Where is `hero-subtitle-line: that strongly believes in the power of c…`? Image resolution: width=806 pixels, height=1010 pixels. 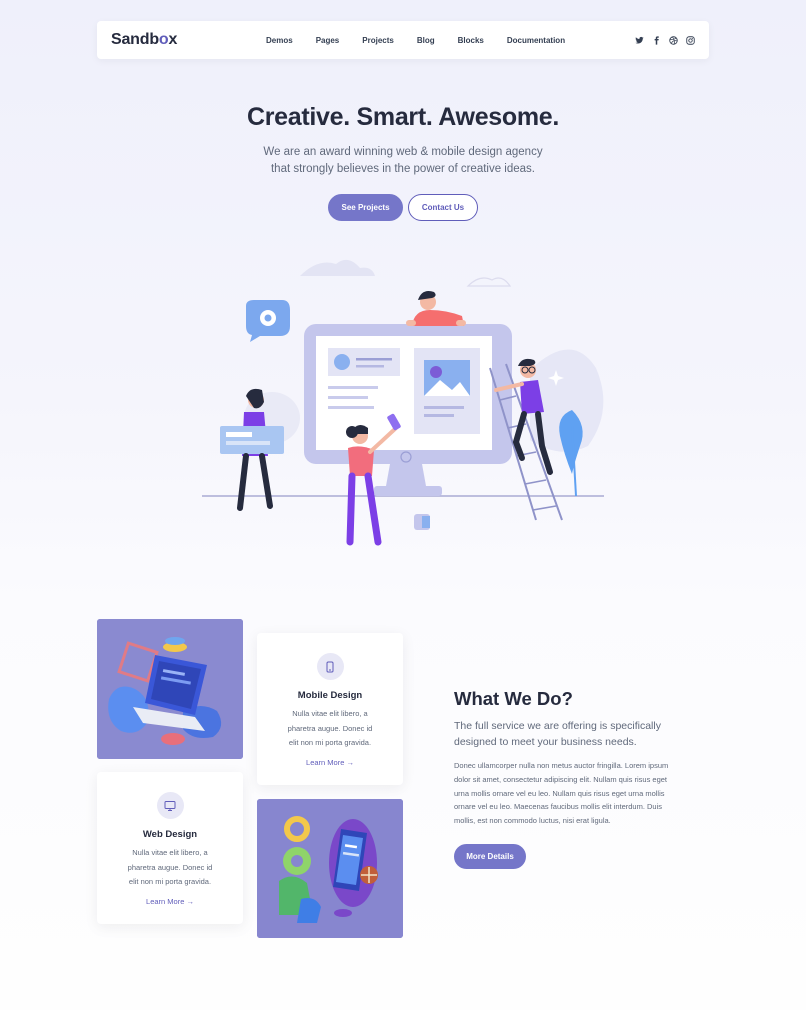 hero-subtitle-line: that strongly believes in the power of c… is located at coordinates (402, 168).